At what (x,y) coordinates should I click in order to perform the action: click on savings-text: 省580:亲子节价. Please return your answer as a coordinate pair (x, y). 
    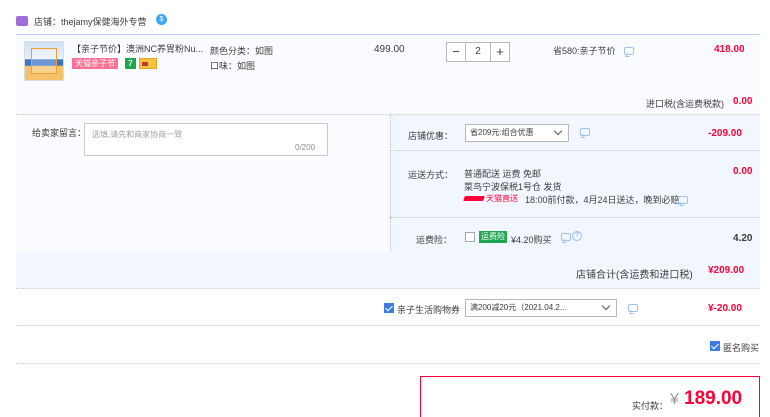
    Looking at the image, I should click on (584, 51).